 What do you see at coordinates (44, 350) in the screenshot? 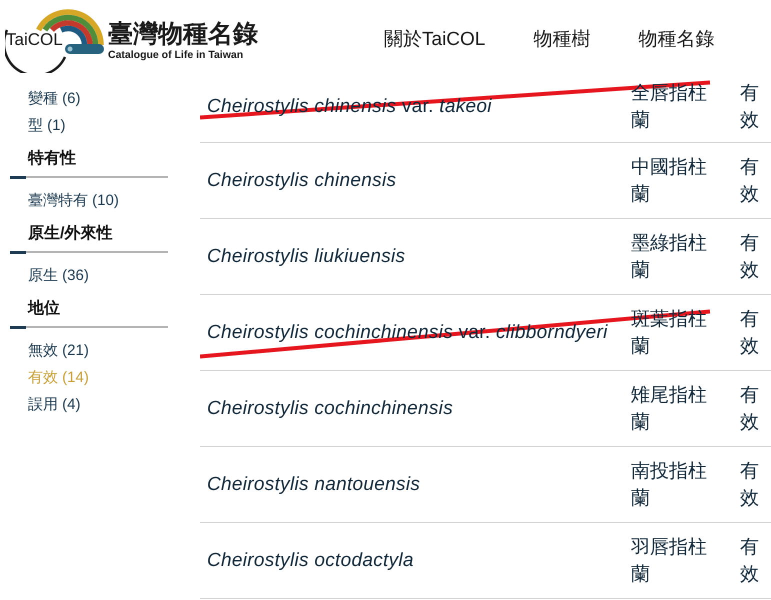
I see `filter-item: 無效 (21)` at bounding box center [44, 350].